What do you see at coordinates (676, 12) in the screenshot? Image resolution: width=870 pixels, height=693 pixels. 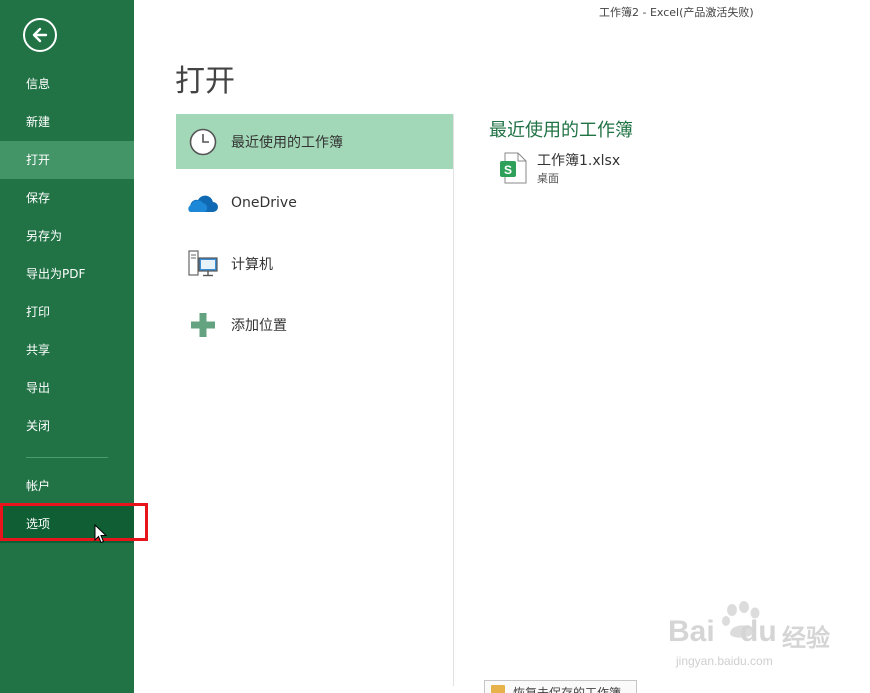 I see `window-title: 工作簿2 - Excel(产品激活失败)` at bounding box center [676, 12].